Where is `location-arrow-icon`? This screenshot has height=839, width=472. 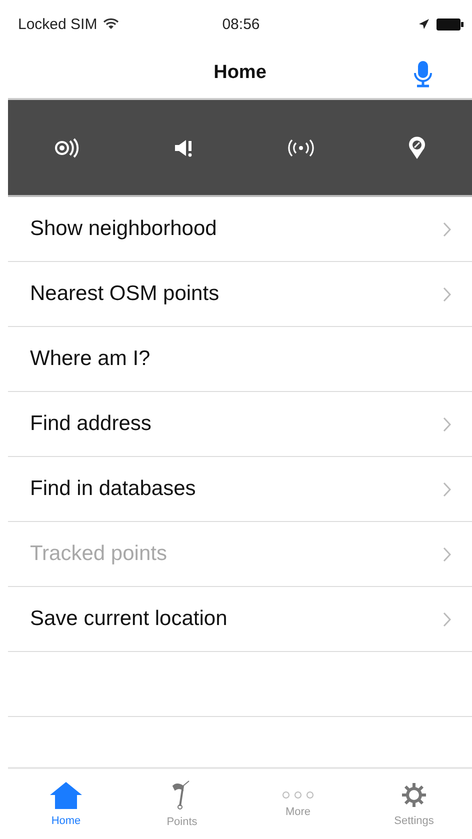
location-arrow-icon is located at coordinates (424, 24).